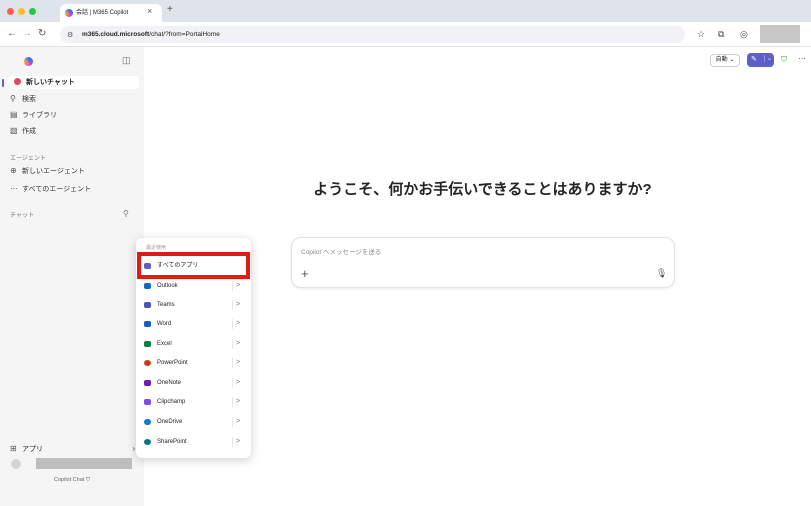 Image resolution: width=811 pixels, height=506 pixels. Describe the element at coordinates (194, 363) in the screenshot. I see `menu-item-powerpoint: PowerPoint >` at that location.